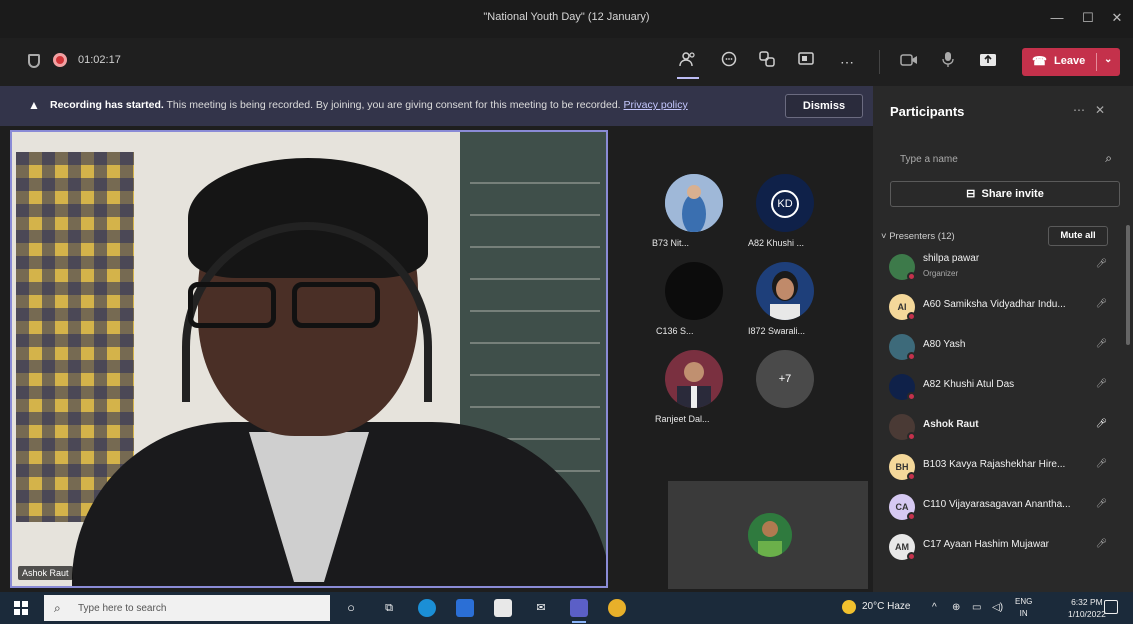 This screenshot has width=1133, height=624. Describe the element at coordinates (351, 608) in the screenshot. I see `cortana-icon: ○` at that location.